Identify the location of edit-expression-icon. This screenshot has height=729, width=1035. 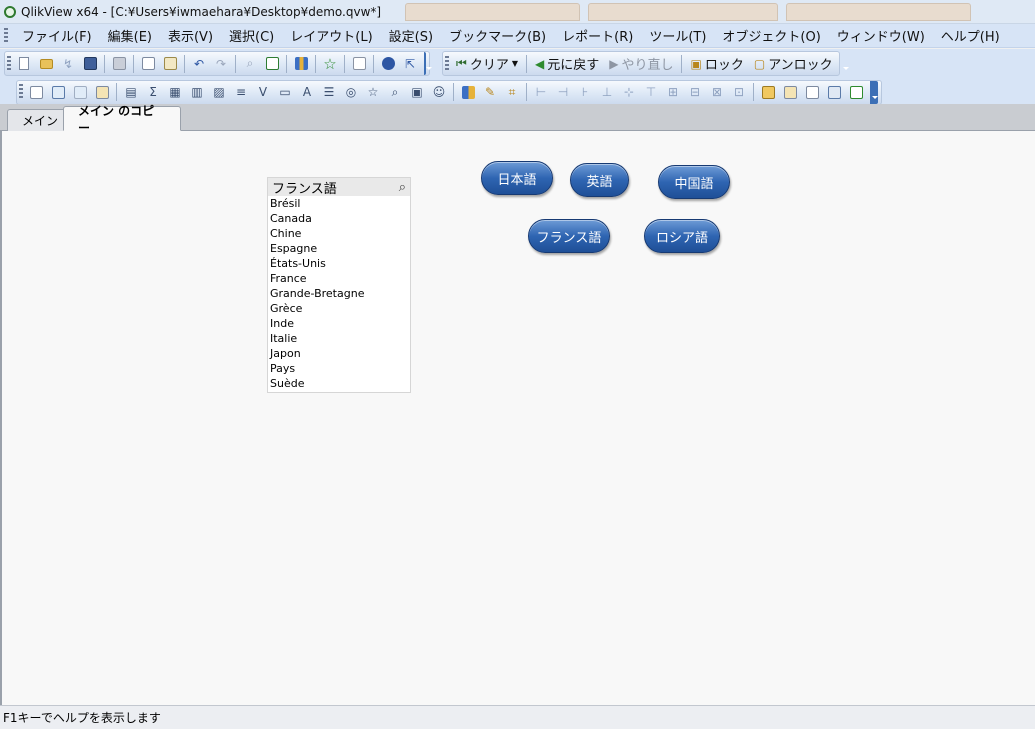
(812, 92).